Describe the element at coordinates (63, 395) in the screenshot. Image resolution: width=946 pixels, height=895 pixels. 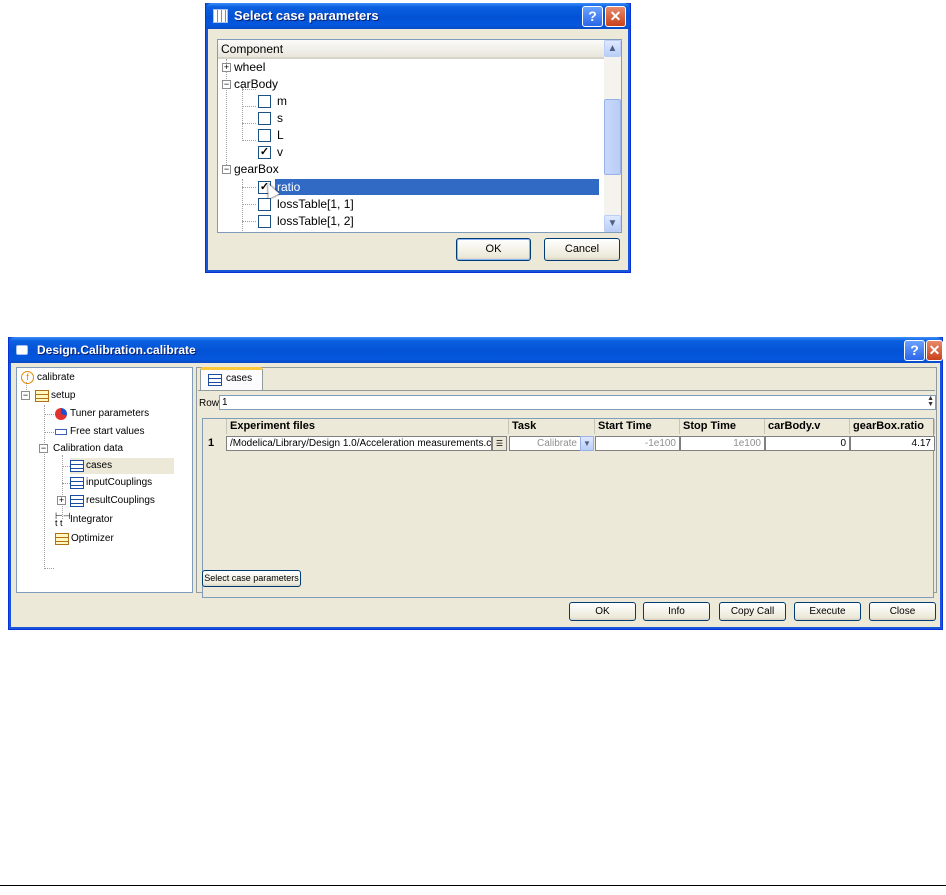
I see `tree-label: setup` at that location.